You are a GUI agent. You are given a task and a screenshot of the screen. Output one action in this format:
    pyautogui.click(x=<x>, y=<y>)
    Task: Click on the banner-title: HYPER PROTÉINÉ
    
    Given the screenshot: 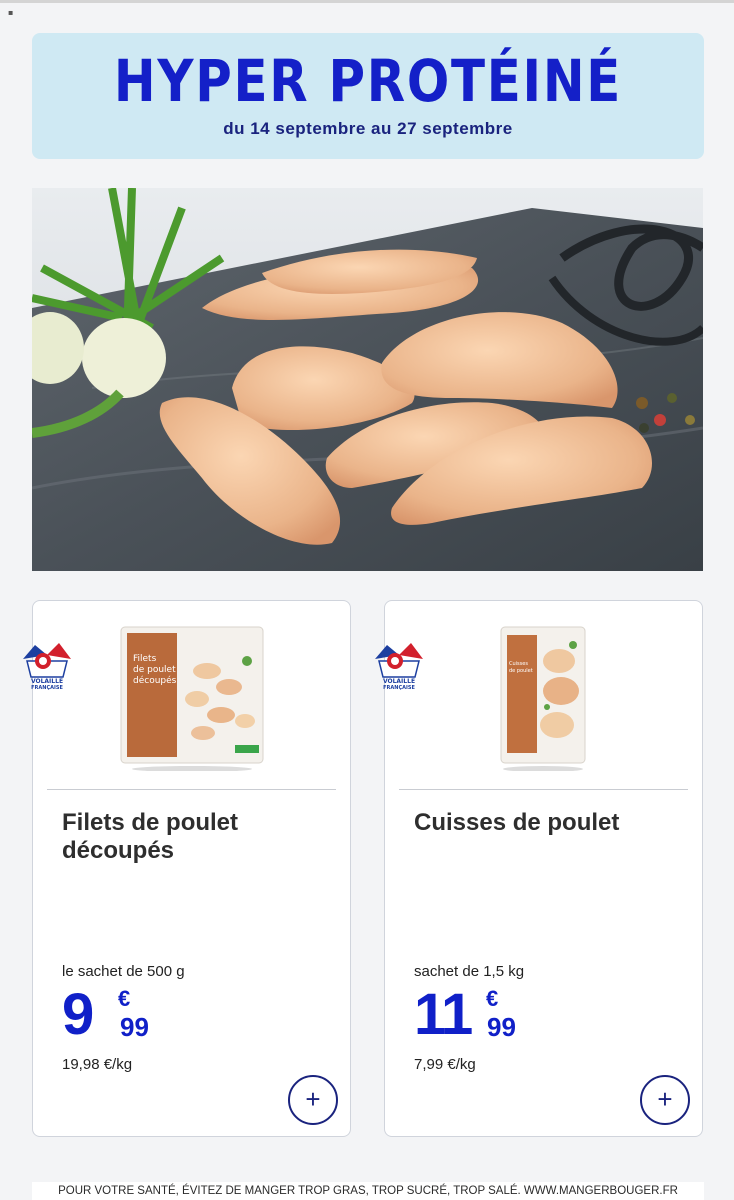 What is the action you would take?
    pyautogui.click(x=368, y=81)
    